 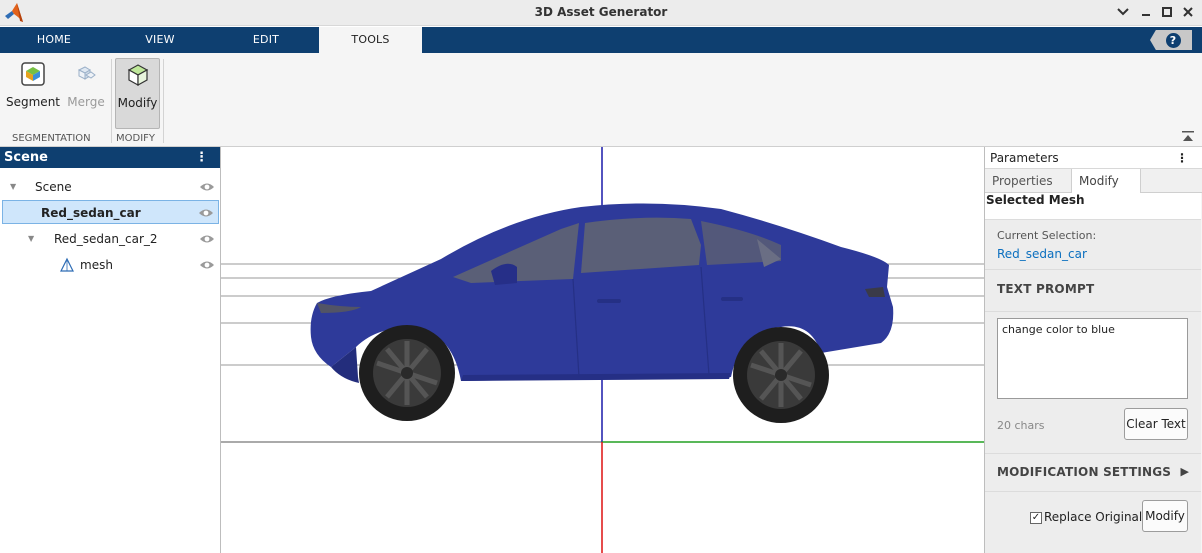 What do you see at coordinates (1092, 358) in the screenshot?
I see `text-prompt-input: change color to blue` at bounding box center [1092, 358].